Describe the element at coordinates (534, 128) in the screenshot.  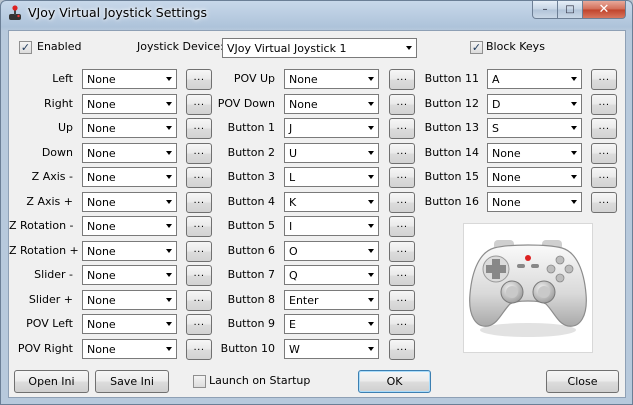
I see `mapping-select: S` at that location.